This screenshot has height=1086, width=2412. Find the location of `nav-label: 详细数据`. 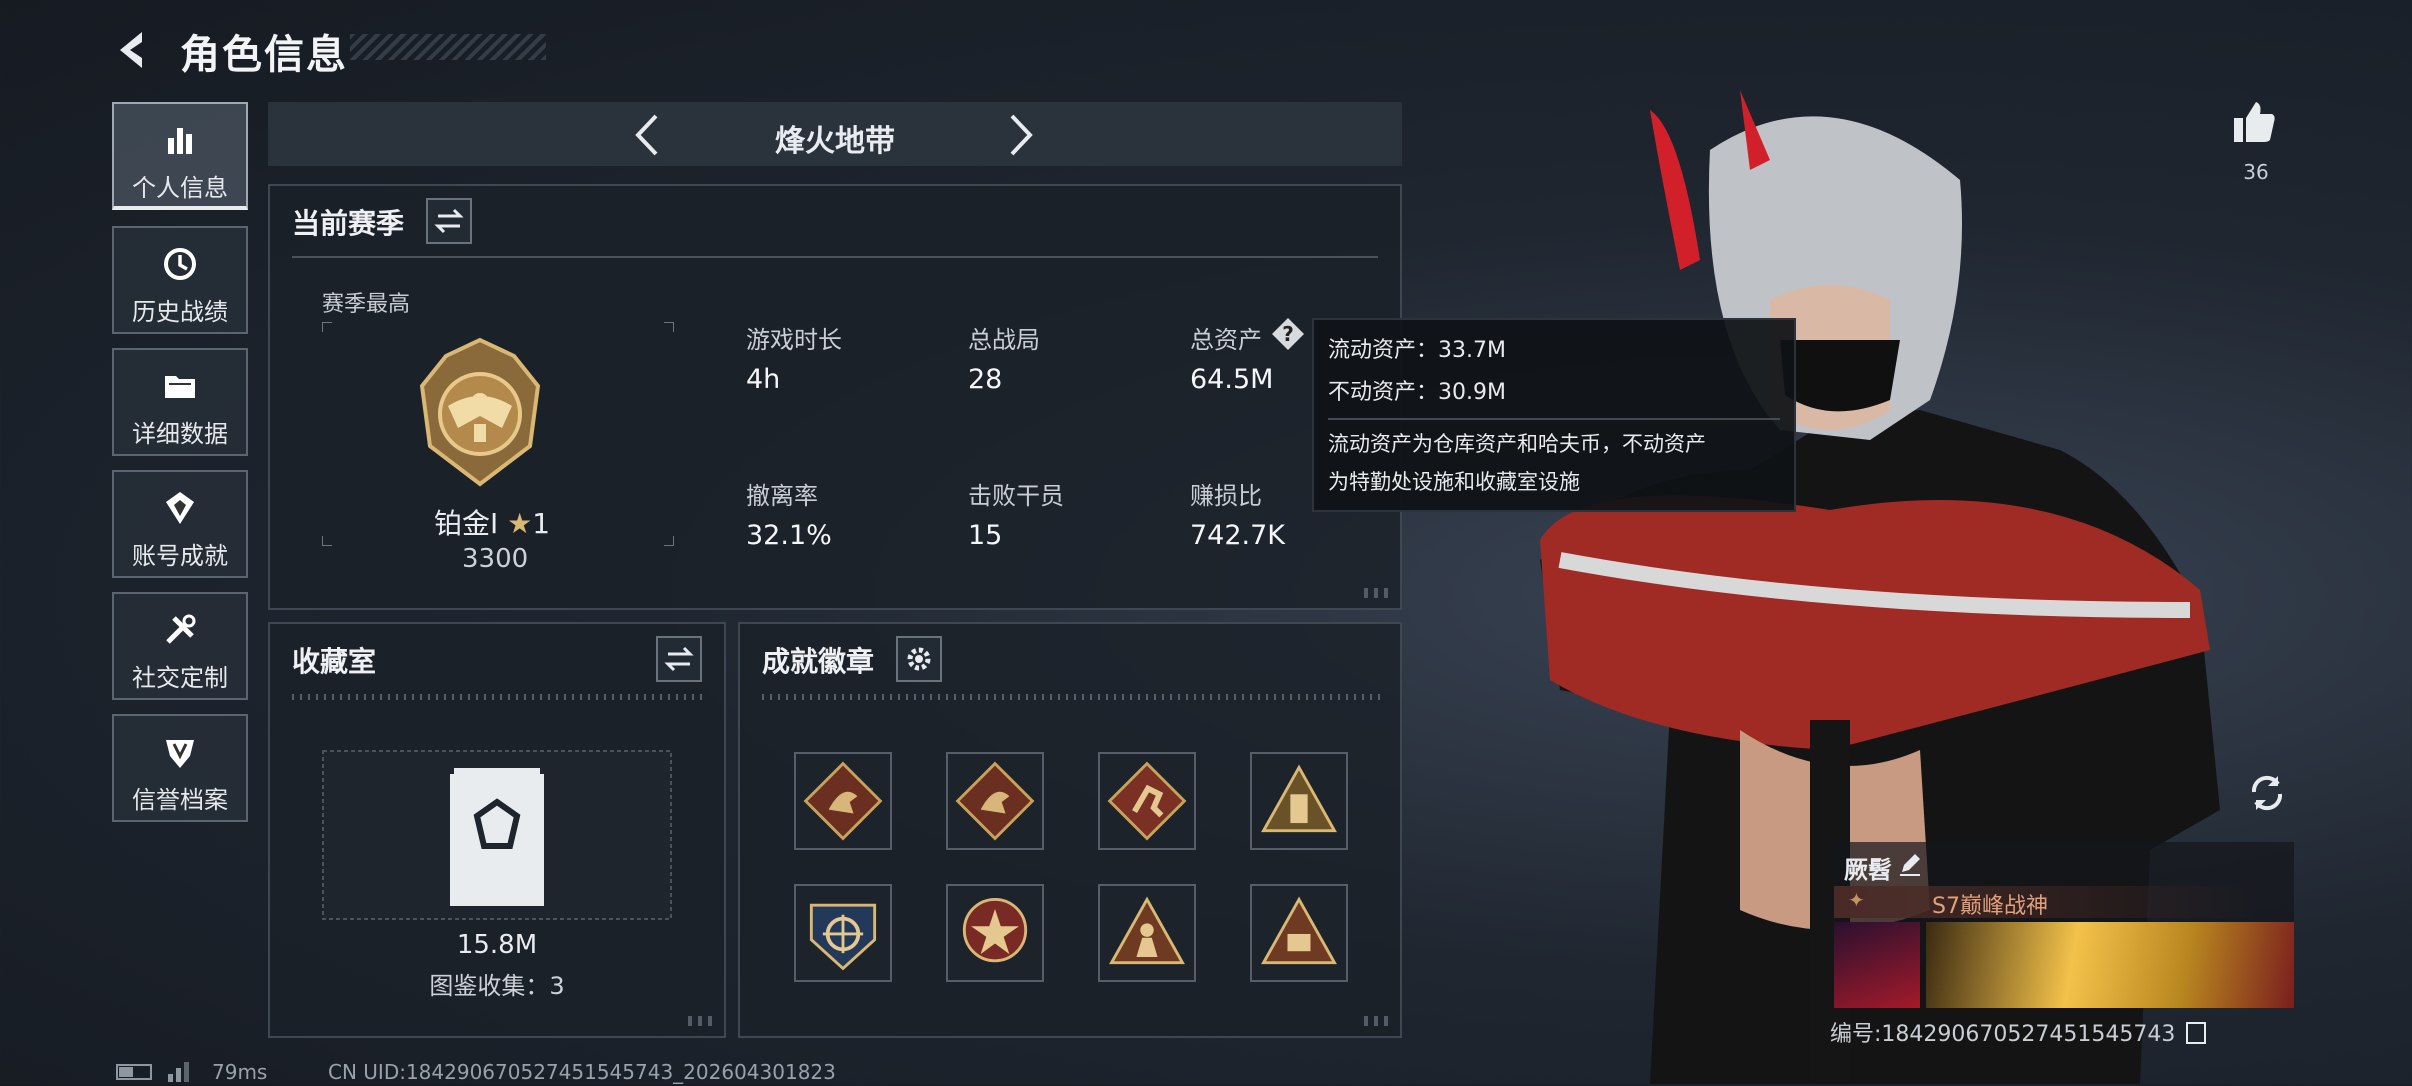

nav-label: 详细数据 is located at coordinates (180, 434).